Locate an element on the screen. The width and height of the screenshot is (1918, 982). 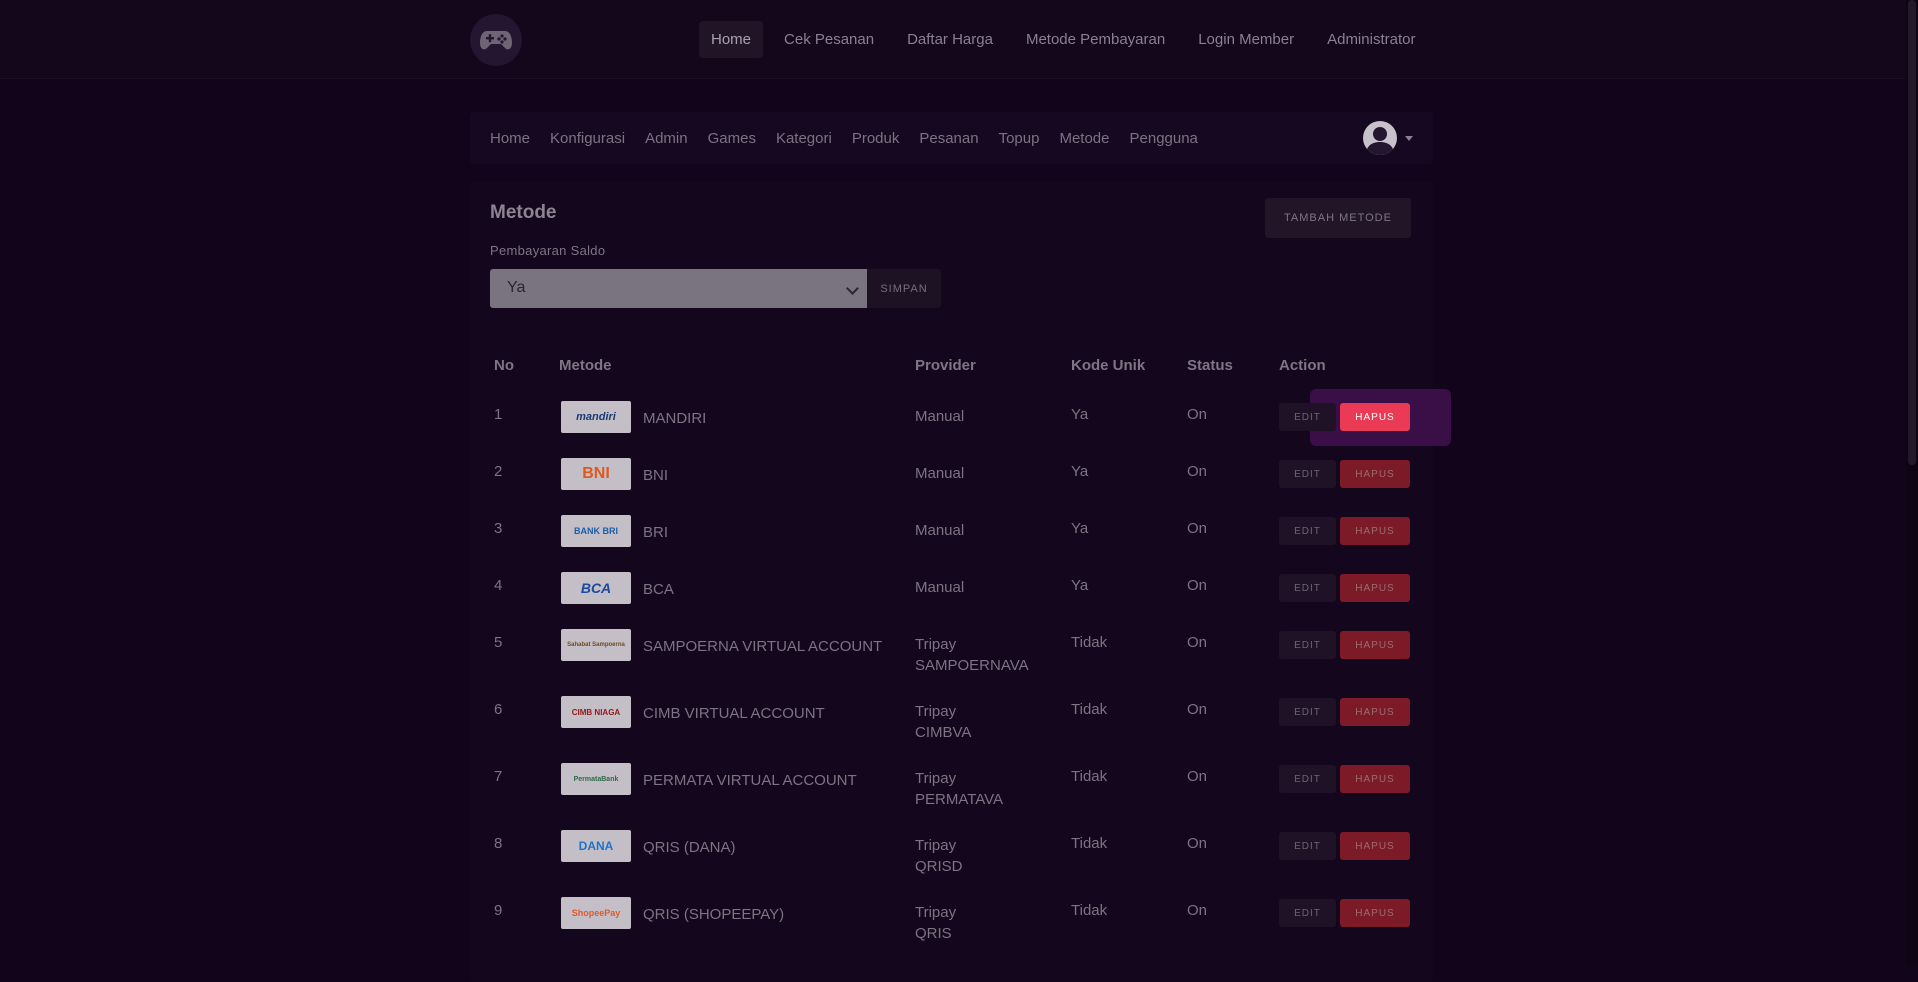
header-no: No is located at coordinates (504, 365).